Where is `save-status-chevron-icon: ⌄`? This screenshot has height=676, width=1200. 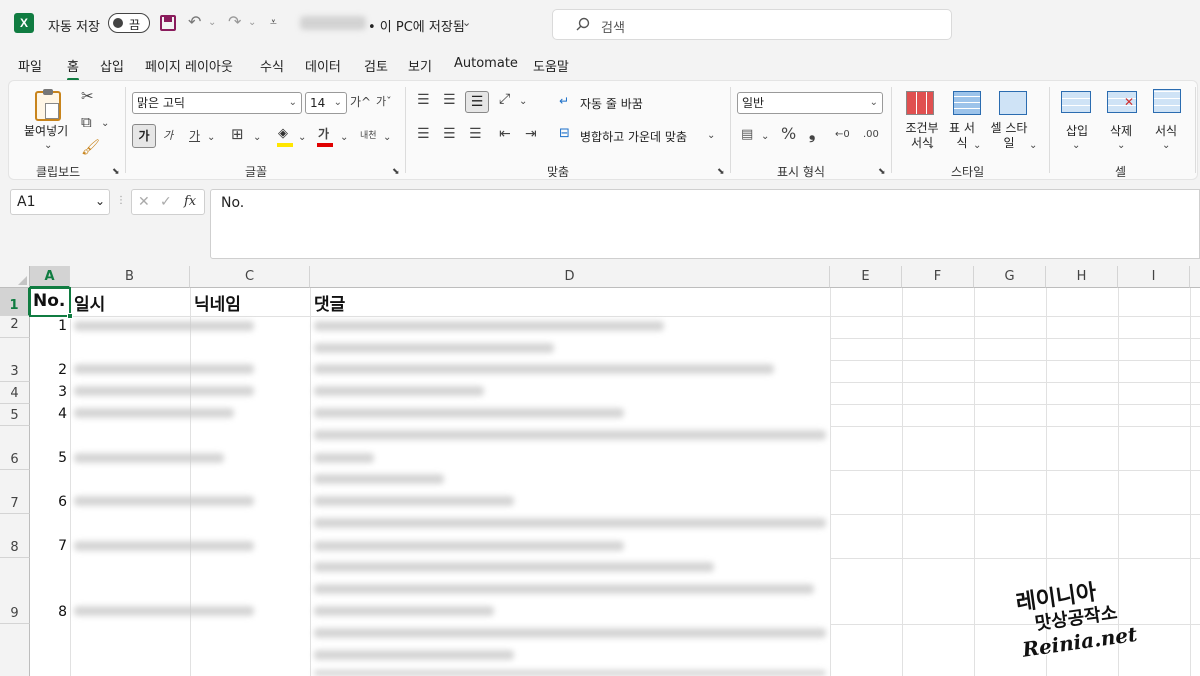
save-status-chevron-icon: ⌄ is located at coordinates (466, 23).